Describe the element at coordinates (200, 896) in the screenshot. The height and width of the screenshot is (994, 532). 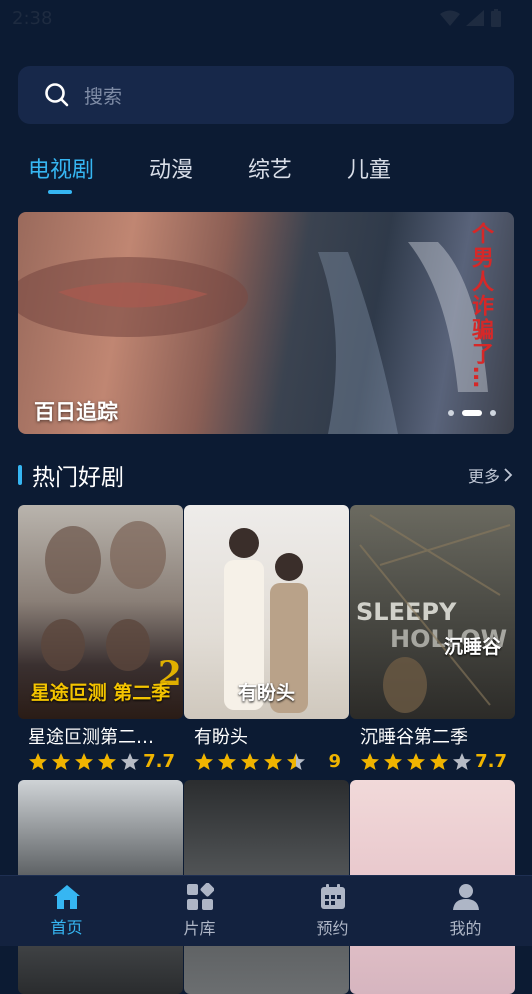
I see `library-icon` at that location.